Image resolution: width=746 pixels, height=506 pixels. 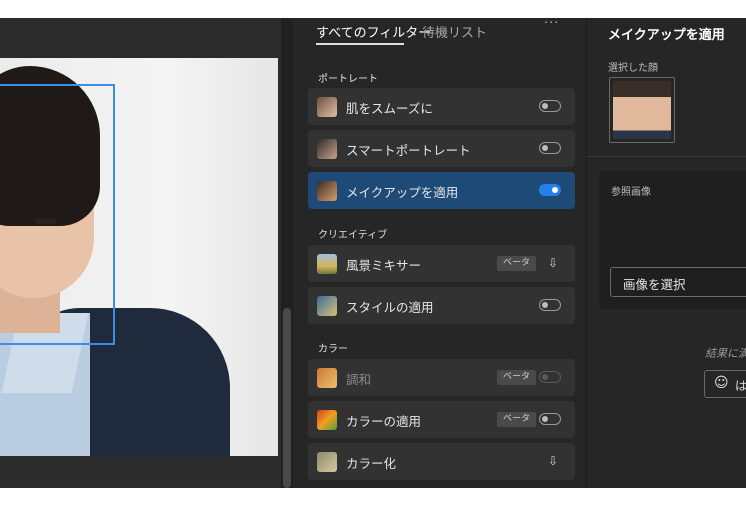 I want to click on filter-item-label: スマートポートレート, so click(x=408, y=150).